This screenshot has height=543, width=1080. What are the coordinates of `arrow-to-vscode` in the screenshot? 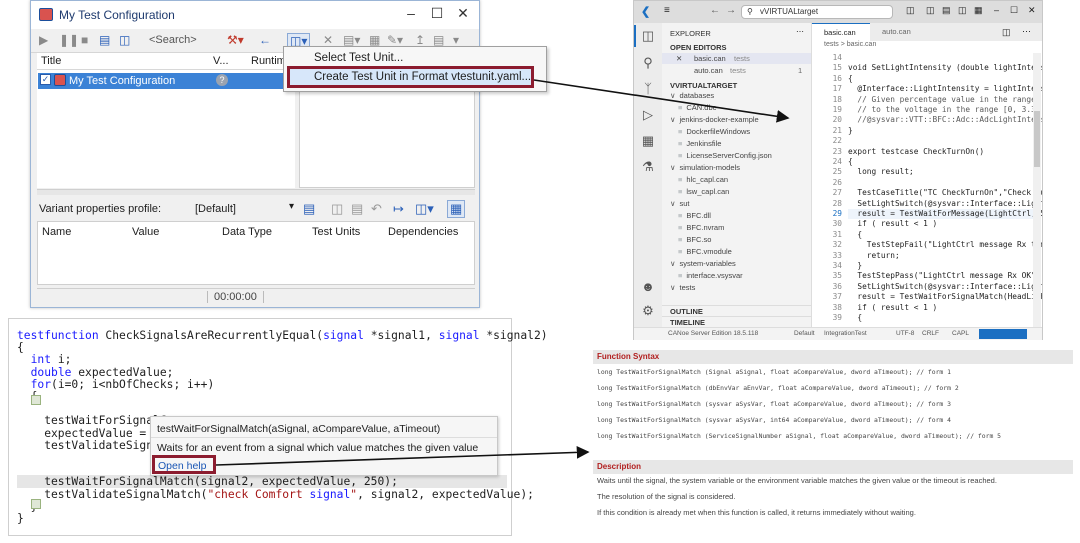 It's located at (661, 101).